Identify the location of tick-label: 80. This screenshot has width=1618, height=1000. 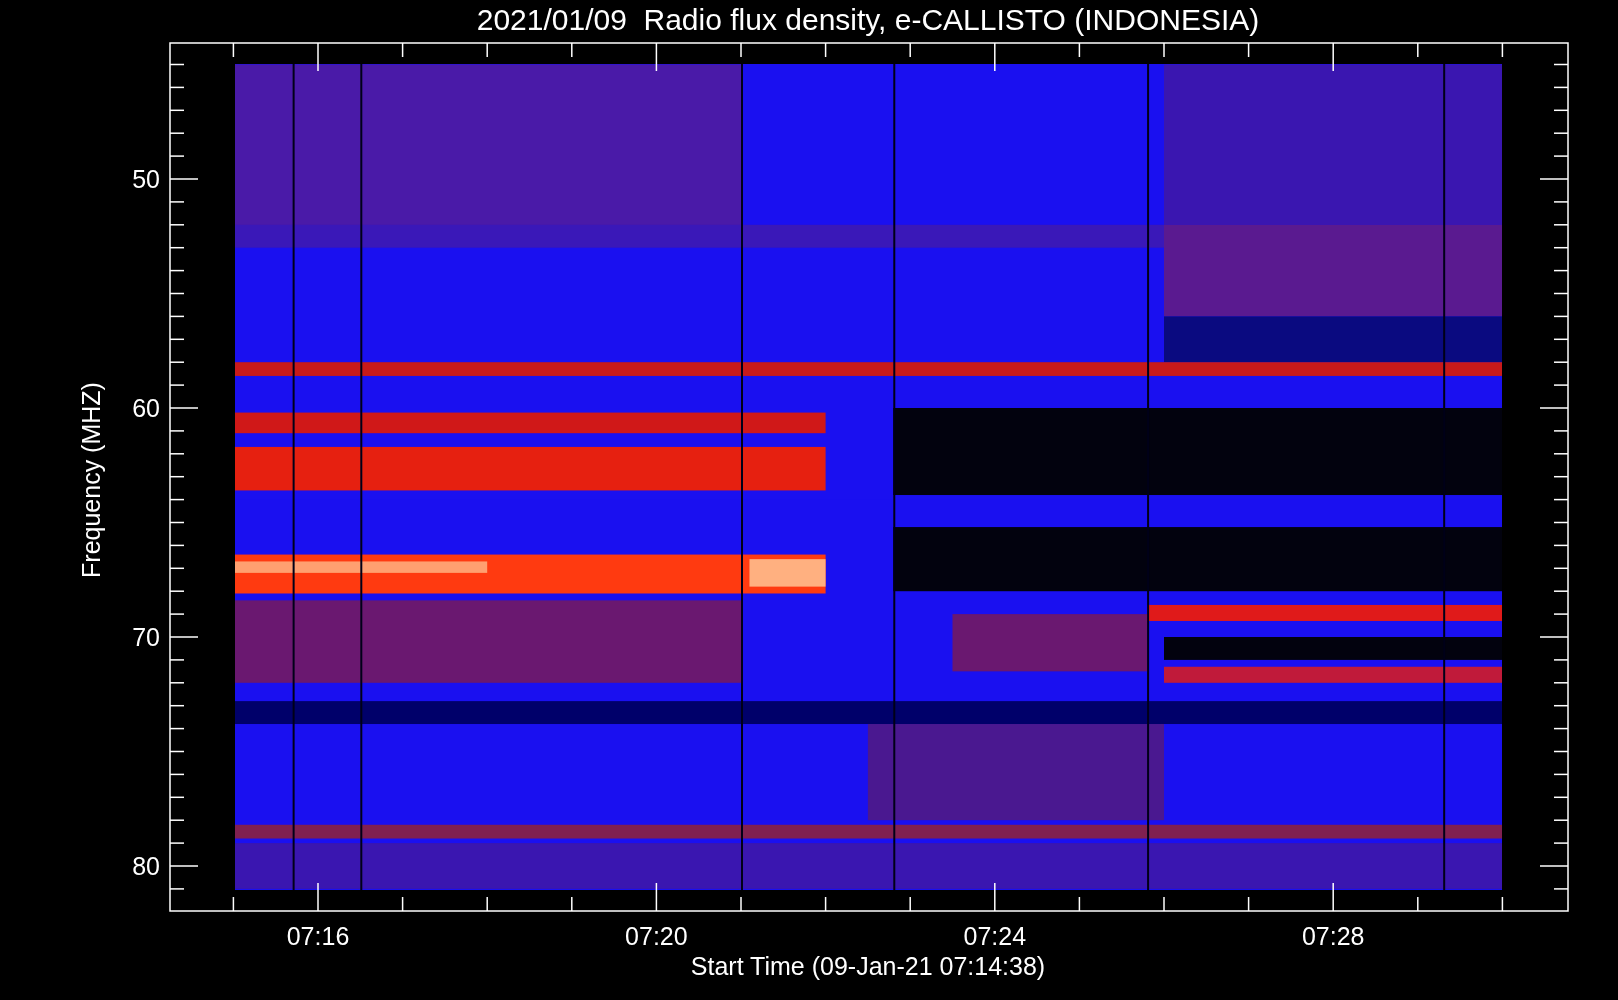
(146, 866).